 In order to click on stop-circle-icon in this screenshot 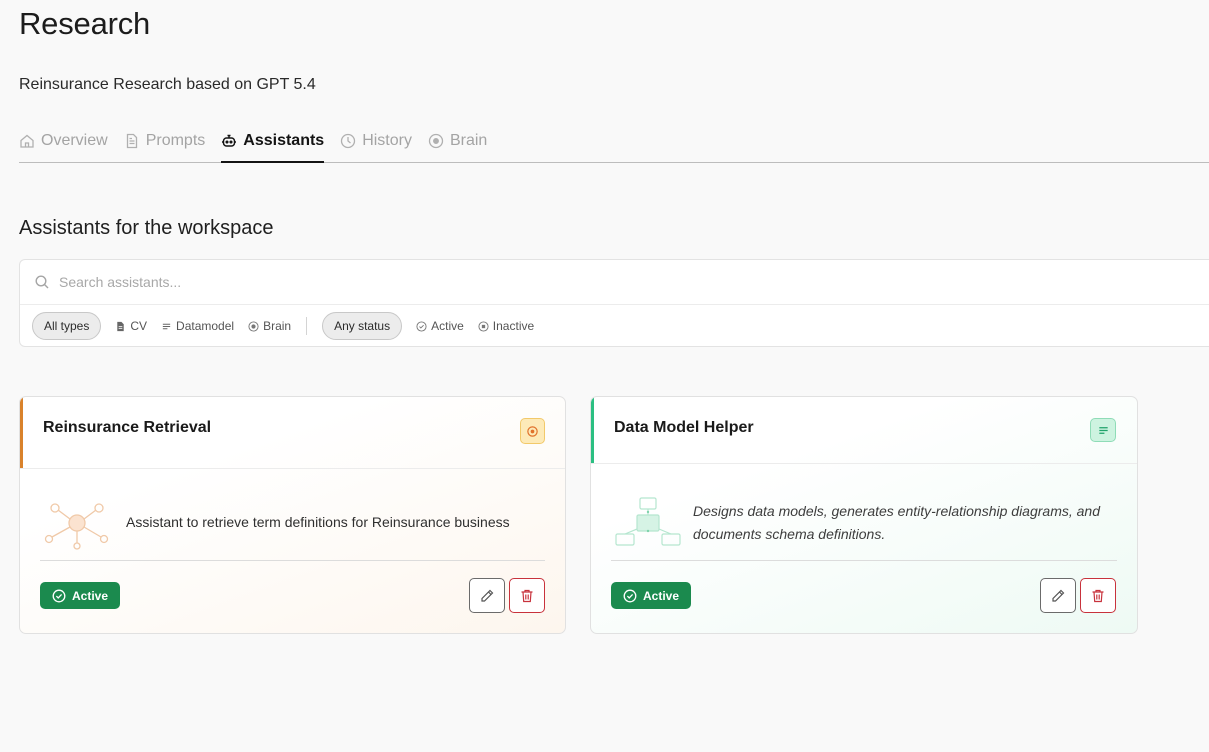, I will do `click(483, 326)`.